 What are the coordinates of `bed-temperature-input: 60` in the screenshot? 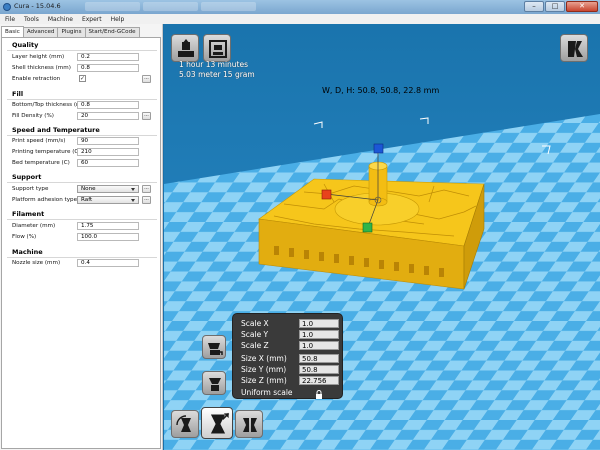 It's located at (108, 163).